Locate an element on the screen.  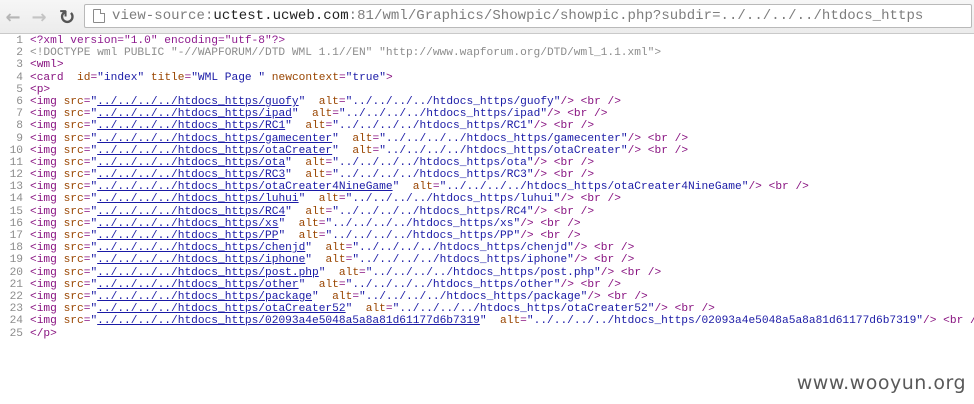
alt-value: "../../../../htdocs_https/chenjd" is located at coordinates (463, 248).